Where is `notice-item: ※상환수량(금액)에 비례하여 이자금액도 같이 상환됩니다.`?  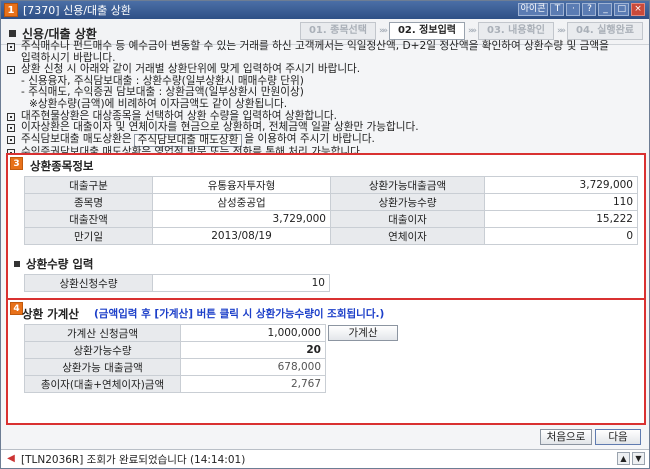
notice-item: ※상환수량(금액)에 비례하여 이자금액도 같이 상환됩니다. is located at coordinates (325, 104).